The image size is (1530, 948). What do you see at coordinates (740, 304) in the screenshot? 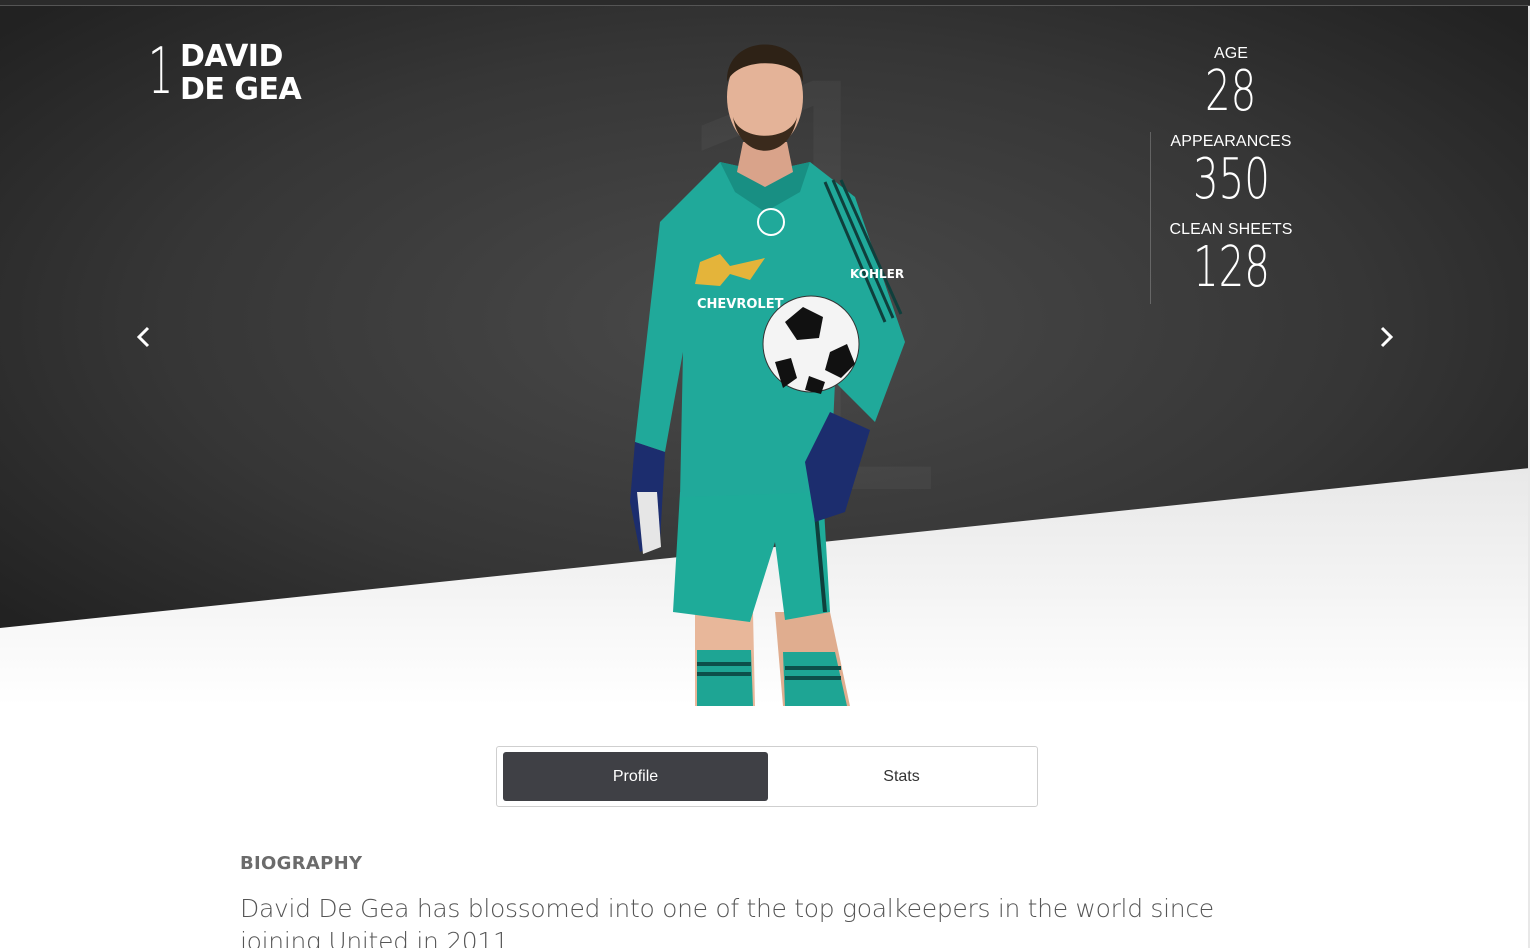
I see `kit-sponsor: CHEVROLET` at bounding box center [740, 304].